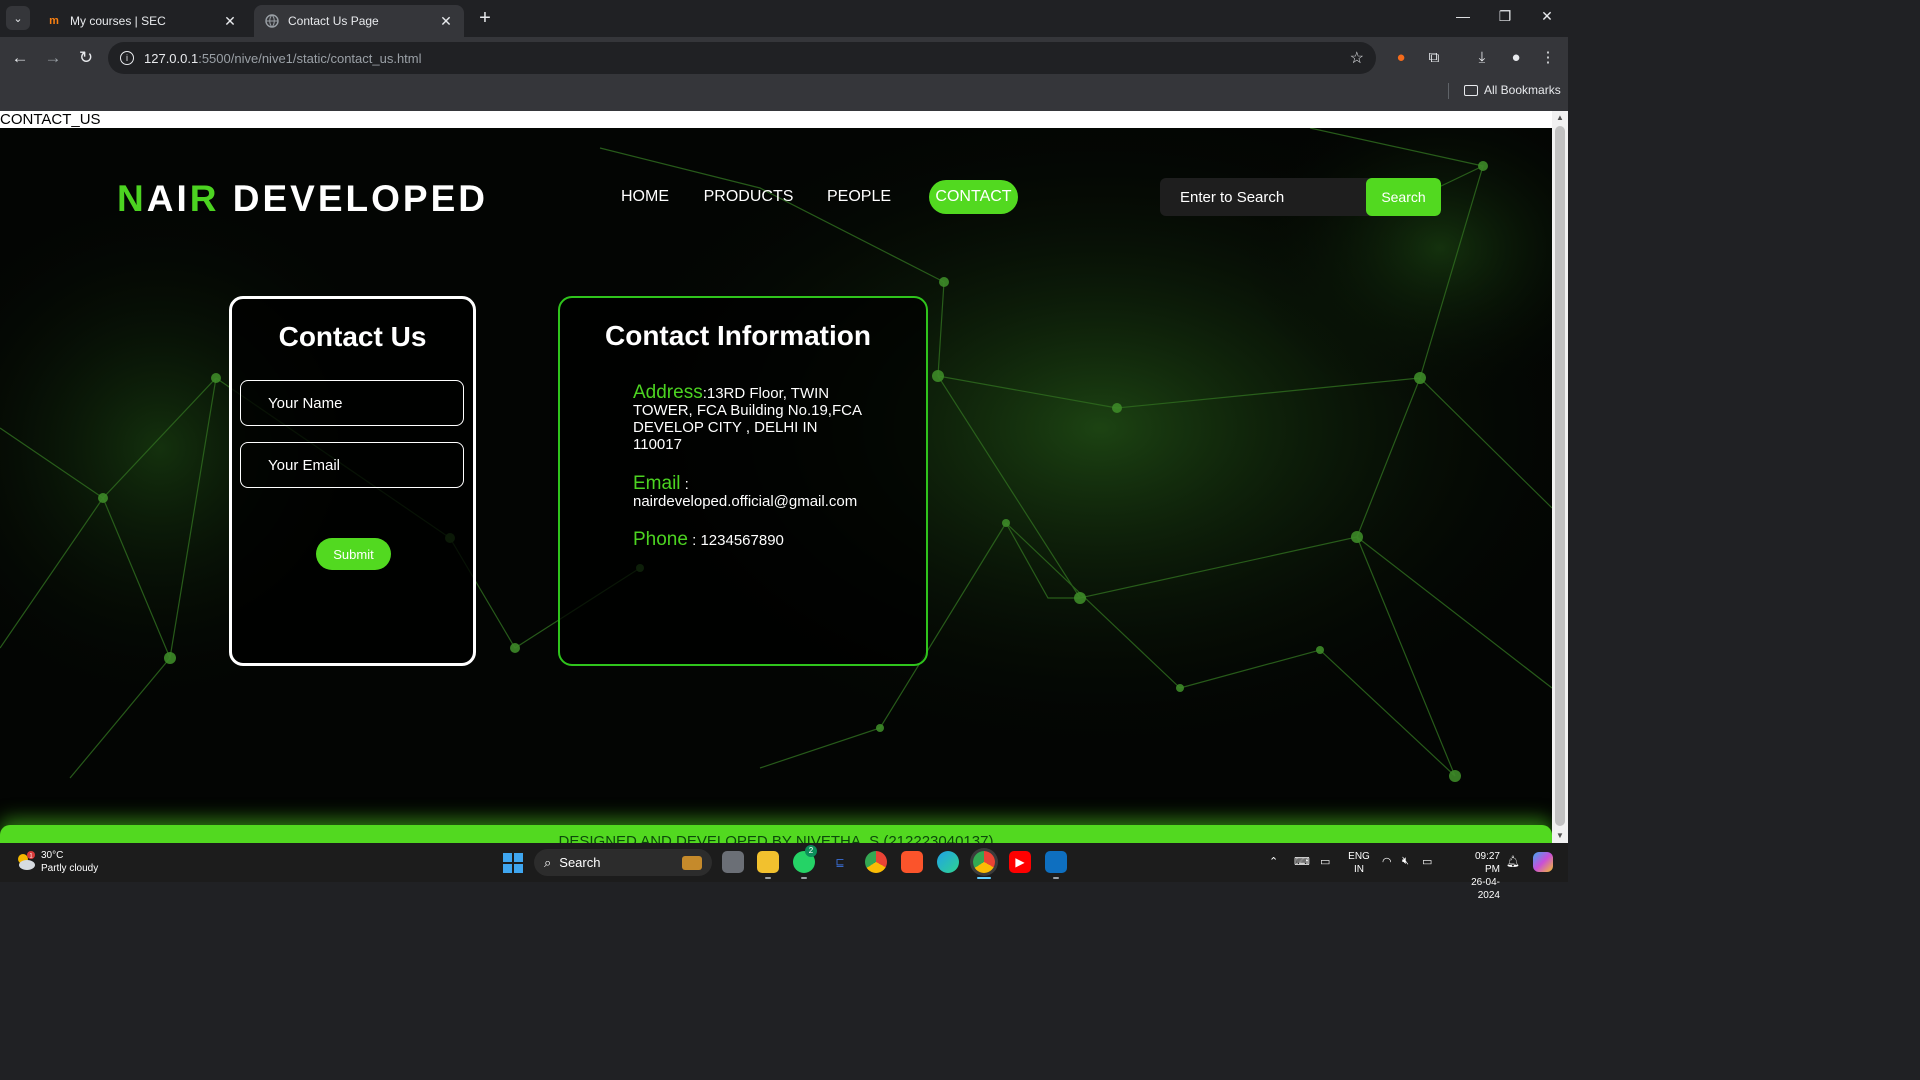  Describe the element at coordinates (1522, 90) in the screenshot. I see `all-bookmarks-label: All Bookmarks` at that location.